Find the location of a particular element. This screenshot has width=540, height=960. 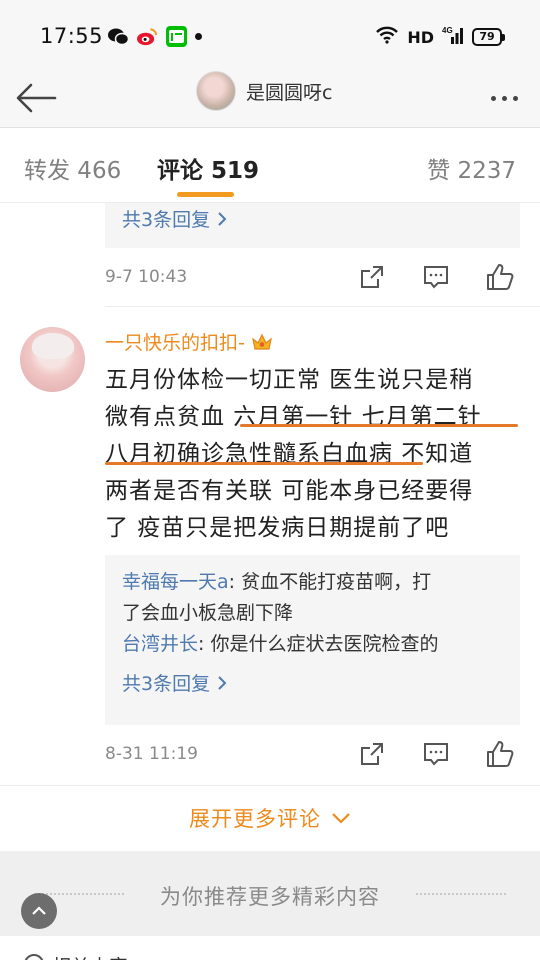

network-type: HD is located at coordinates (420, 37).